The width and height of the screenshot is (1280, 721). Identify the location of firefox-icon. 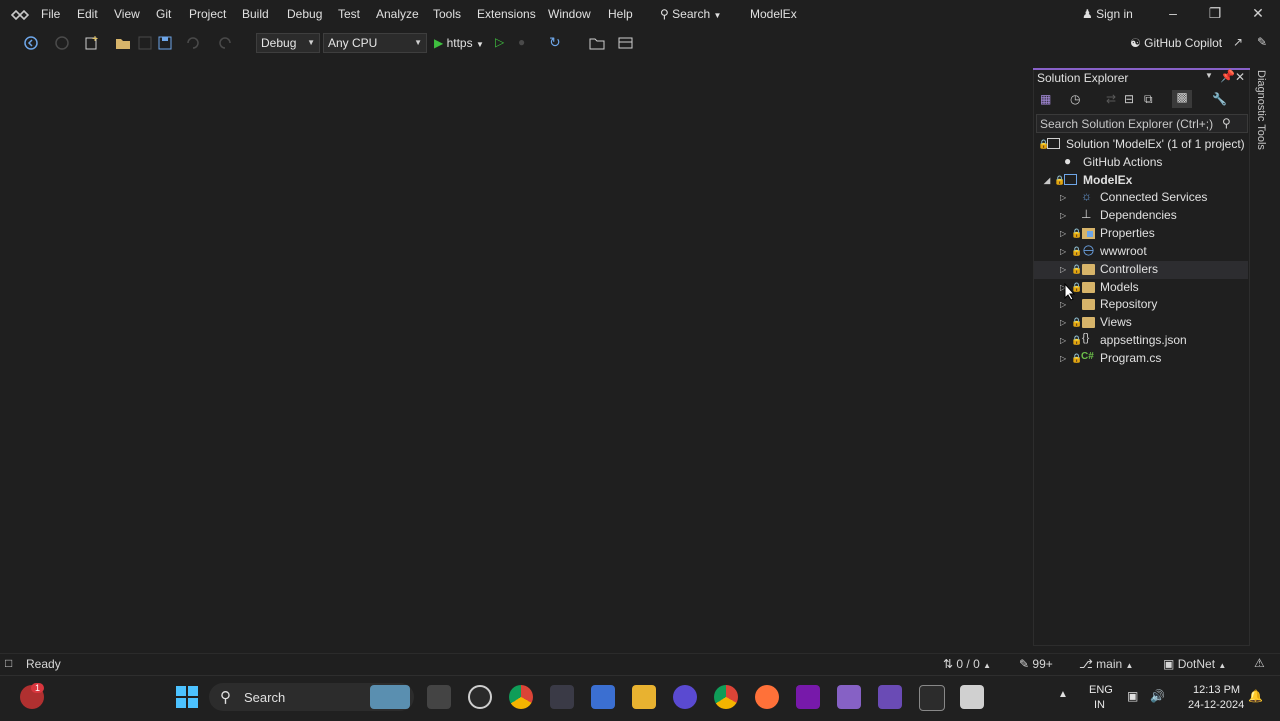
(767, 697).